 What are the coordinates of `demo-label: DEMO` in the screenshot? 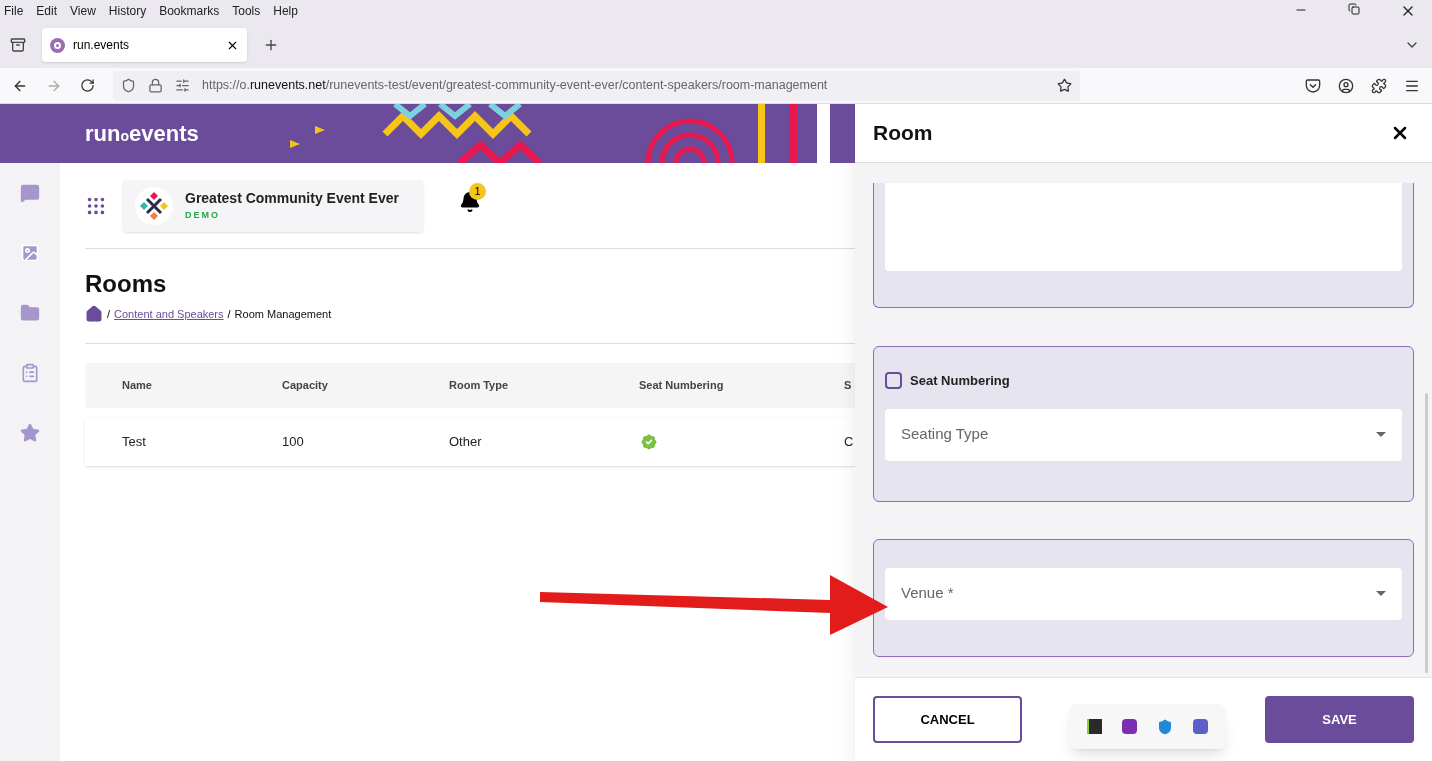 It's located at (203, 216).